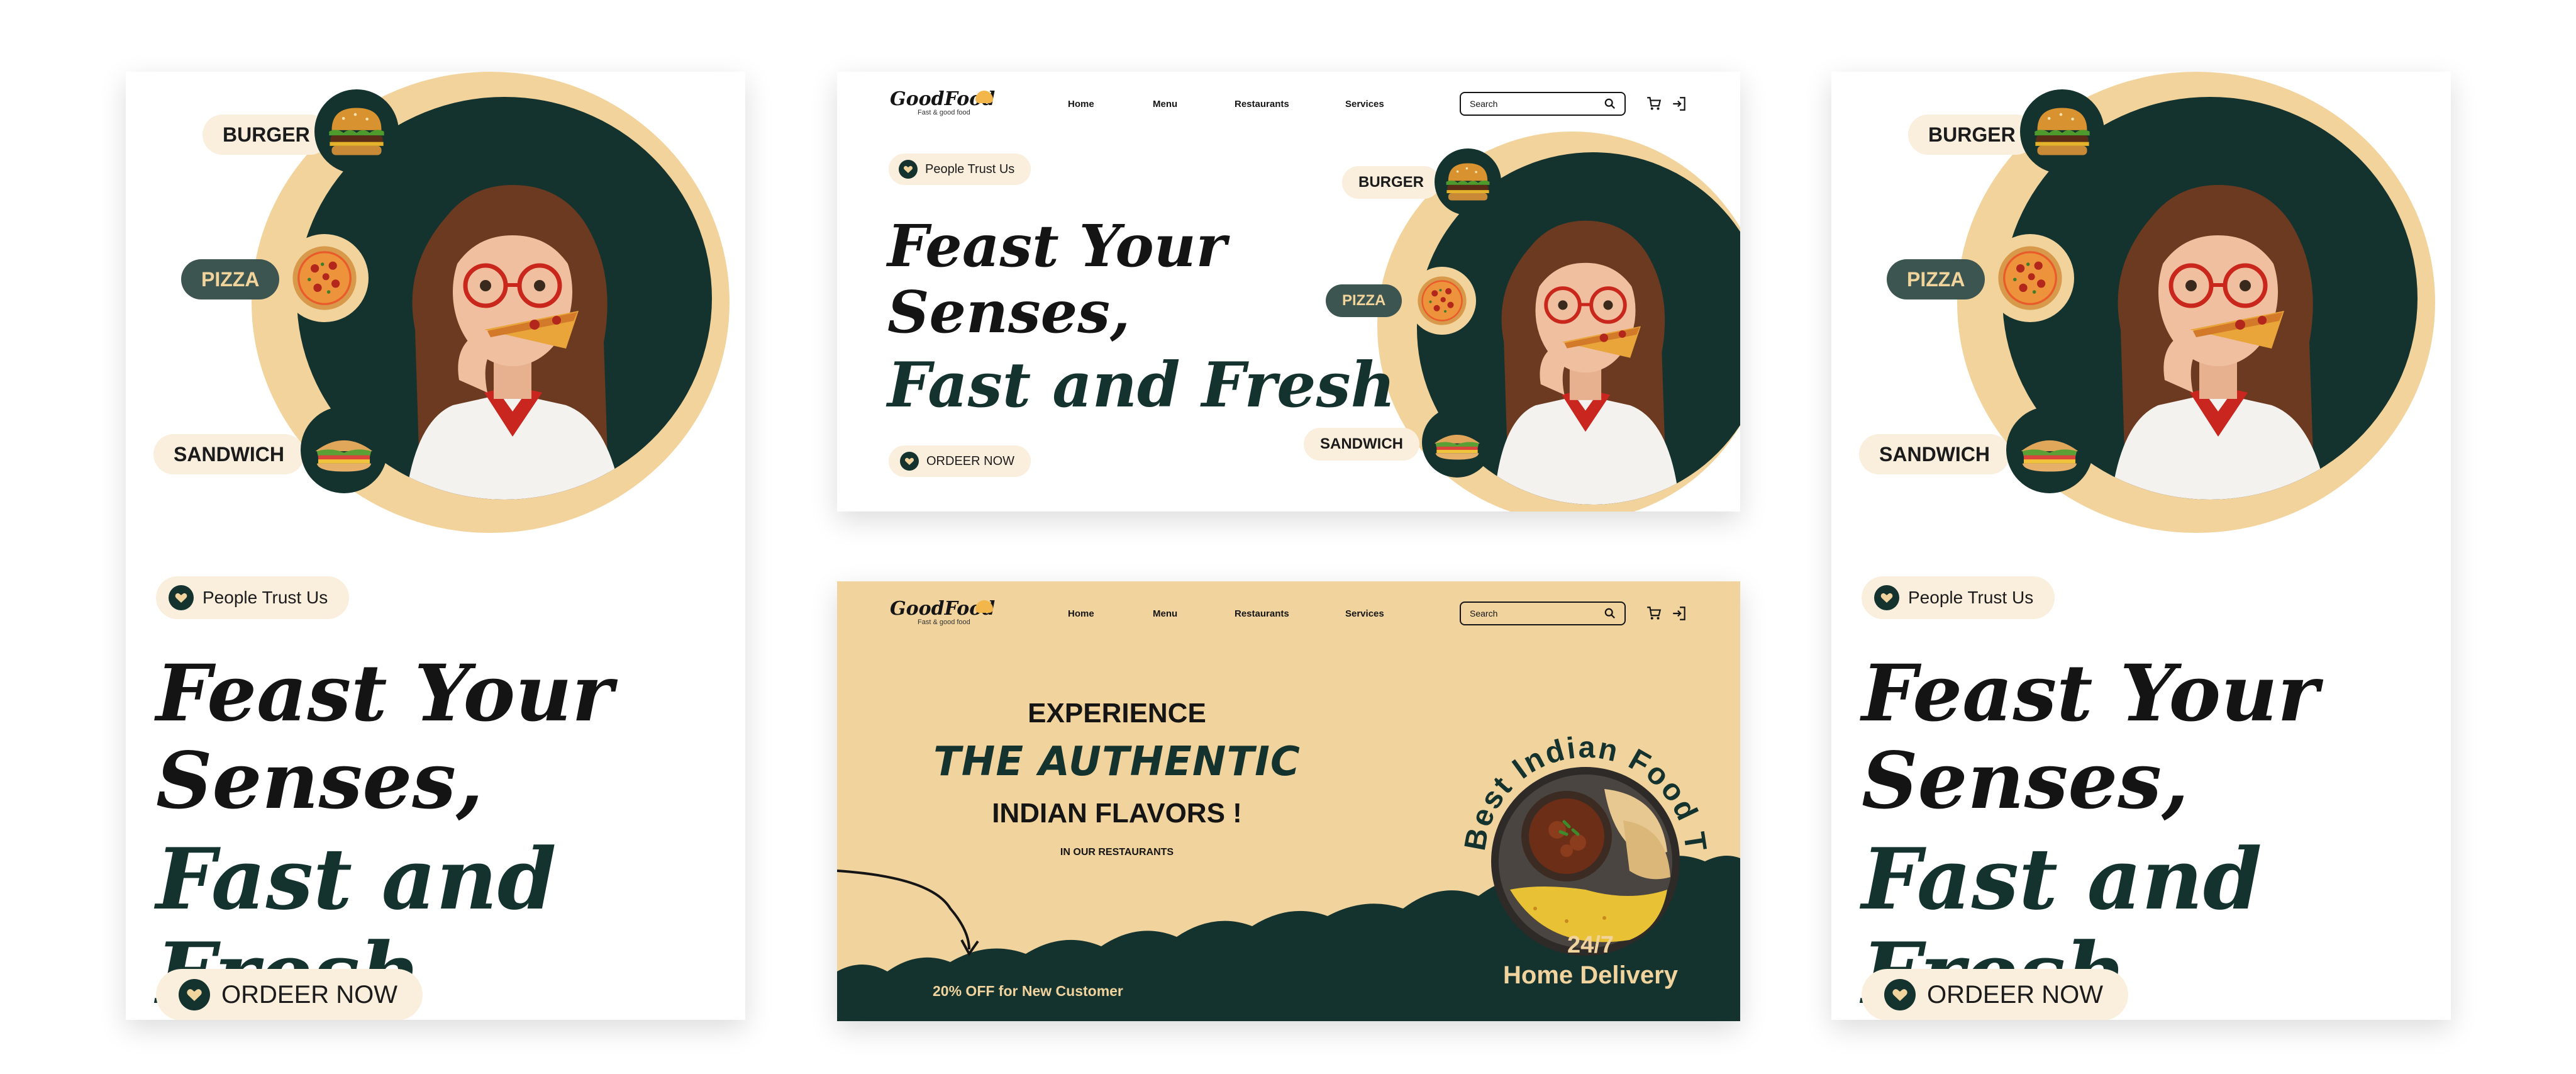 This screenshot has height=1074, width=2576. What do you see at coordinates (1028, 991) in the screenshot?
I see `discount-text: 20% OFF for New Customer` at bounding box center [1028, 991].